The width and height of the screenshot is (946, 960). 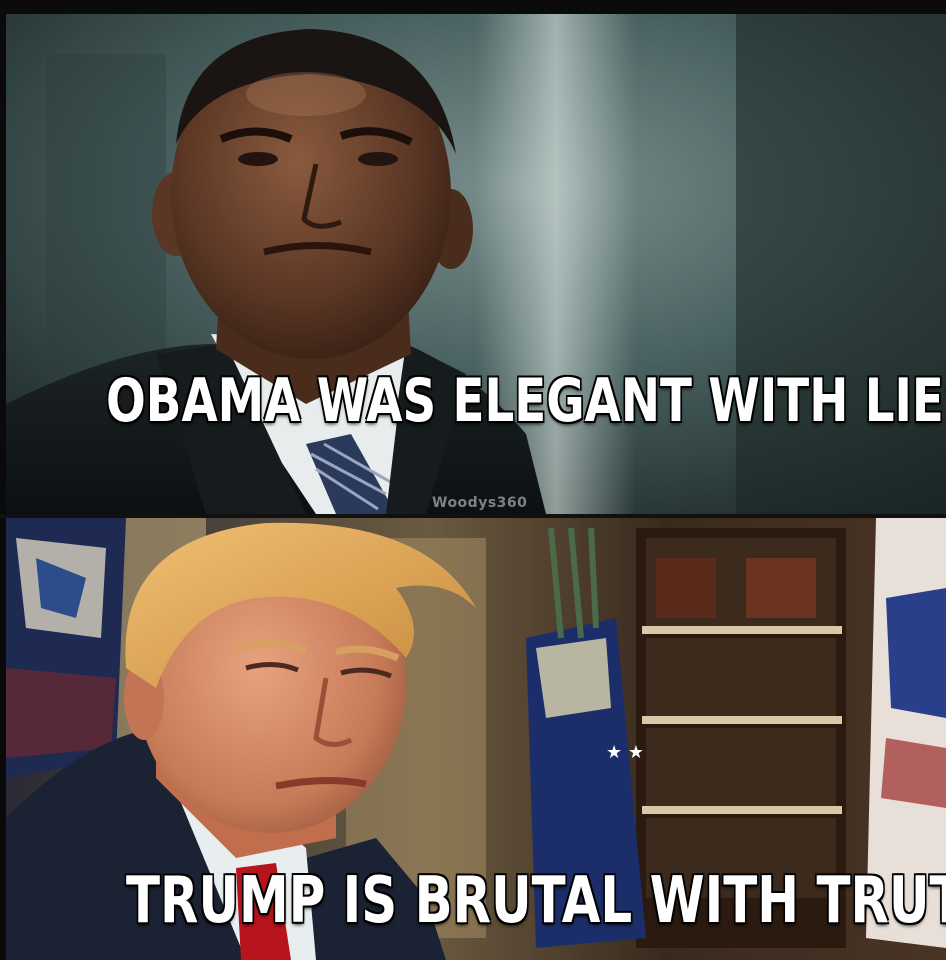 I want to click on watermark: Woodys360, so click(x=480, y=503).